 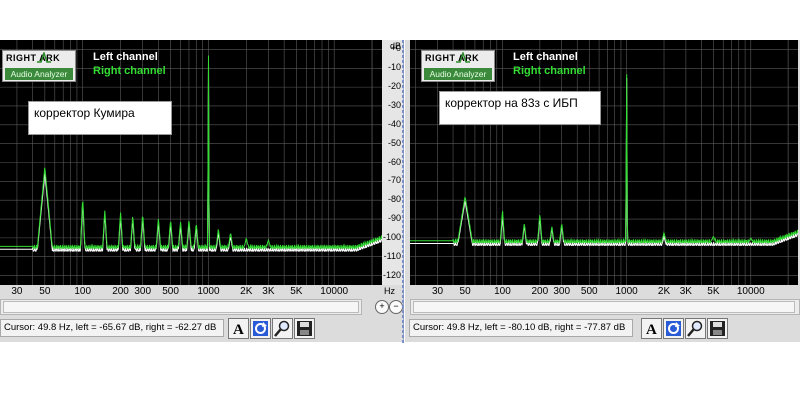 I want to click on annotation-text: корректор на 83з с ИБП, so click(x=511, y=103).